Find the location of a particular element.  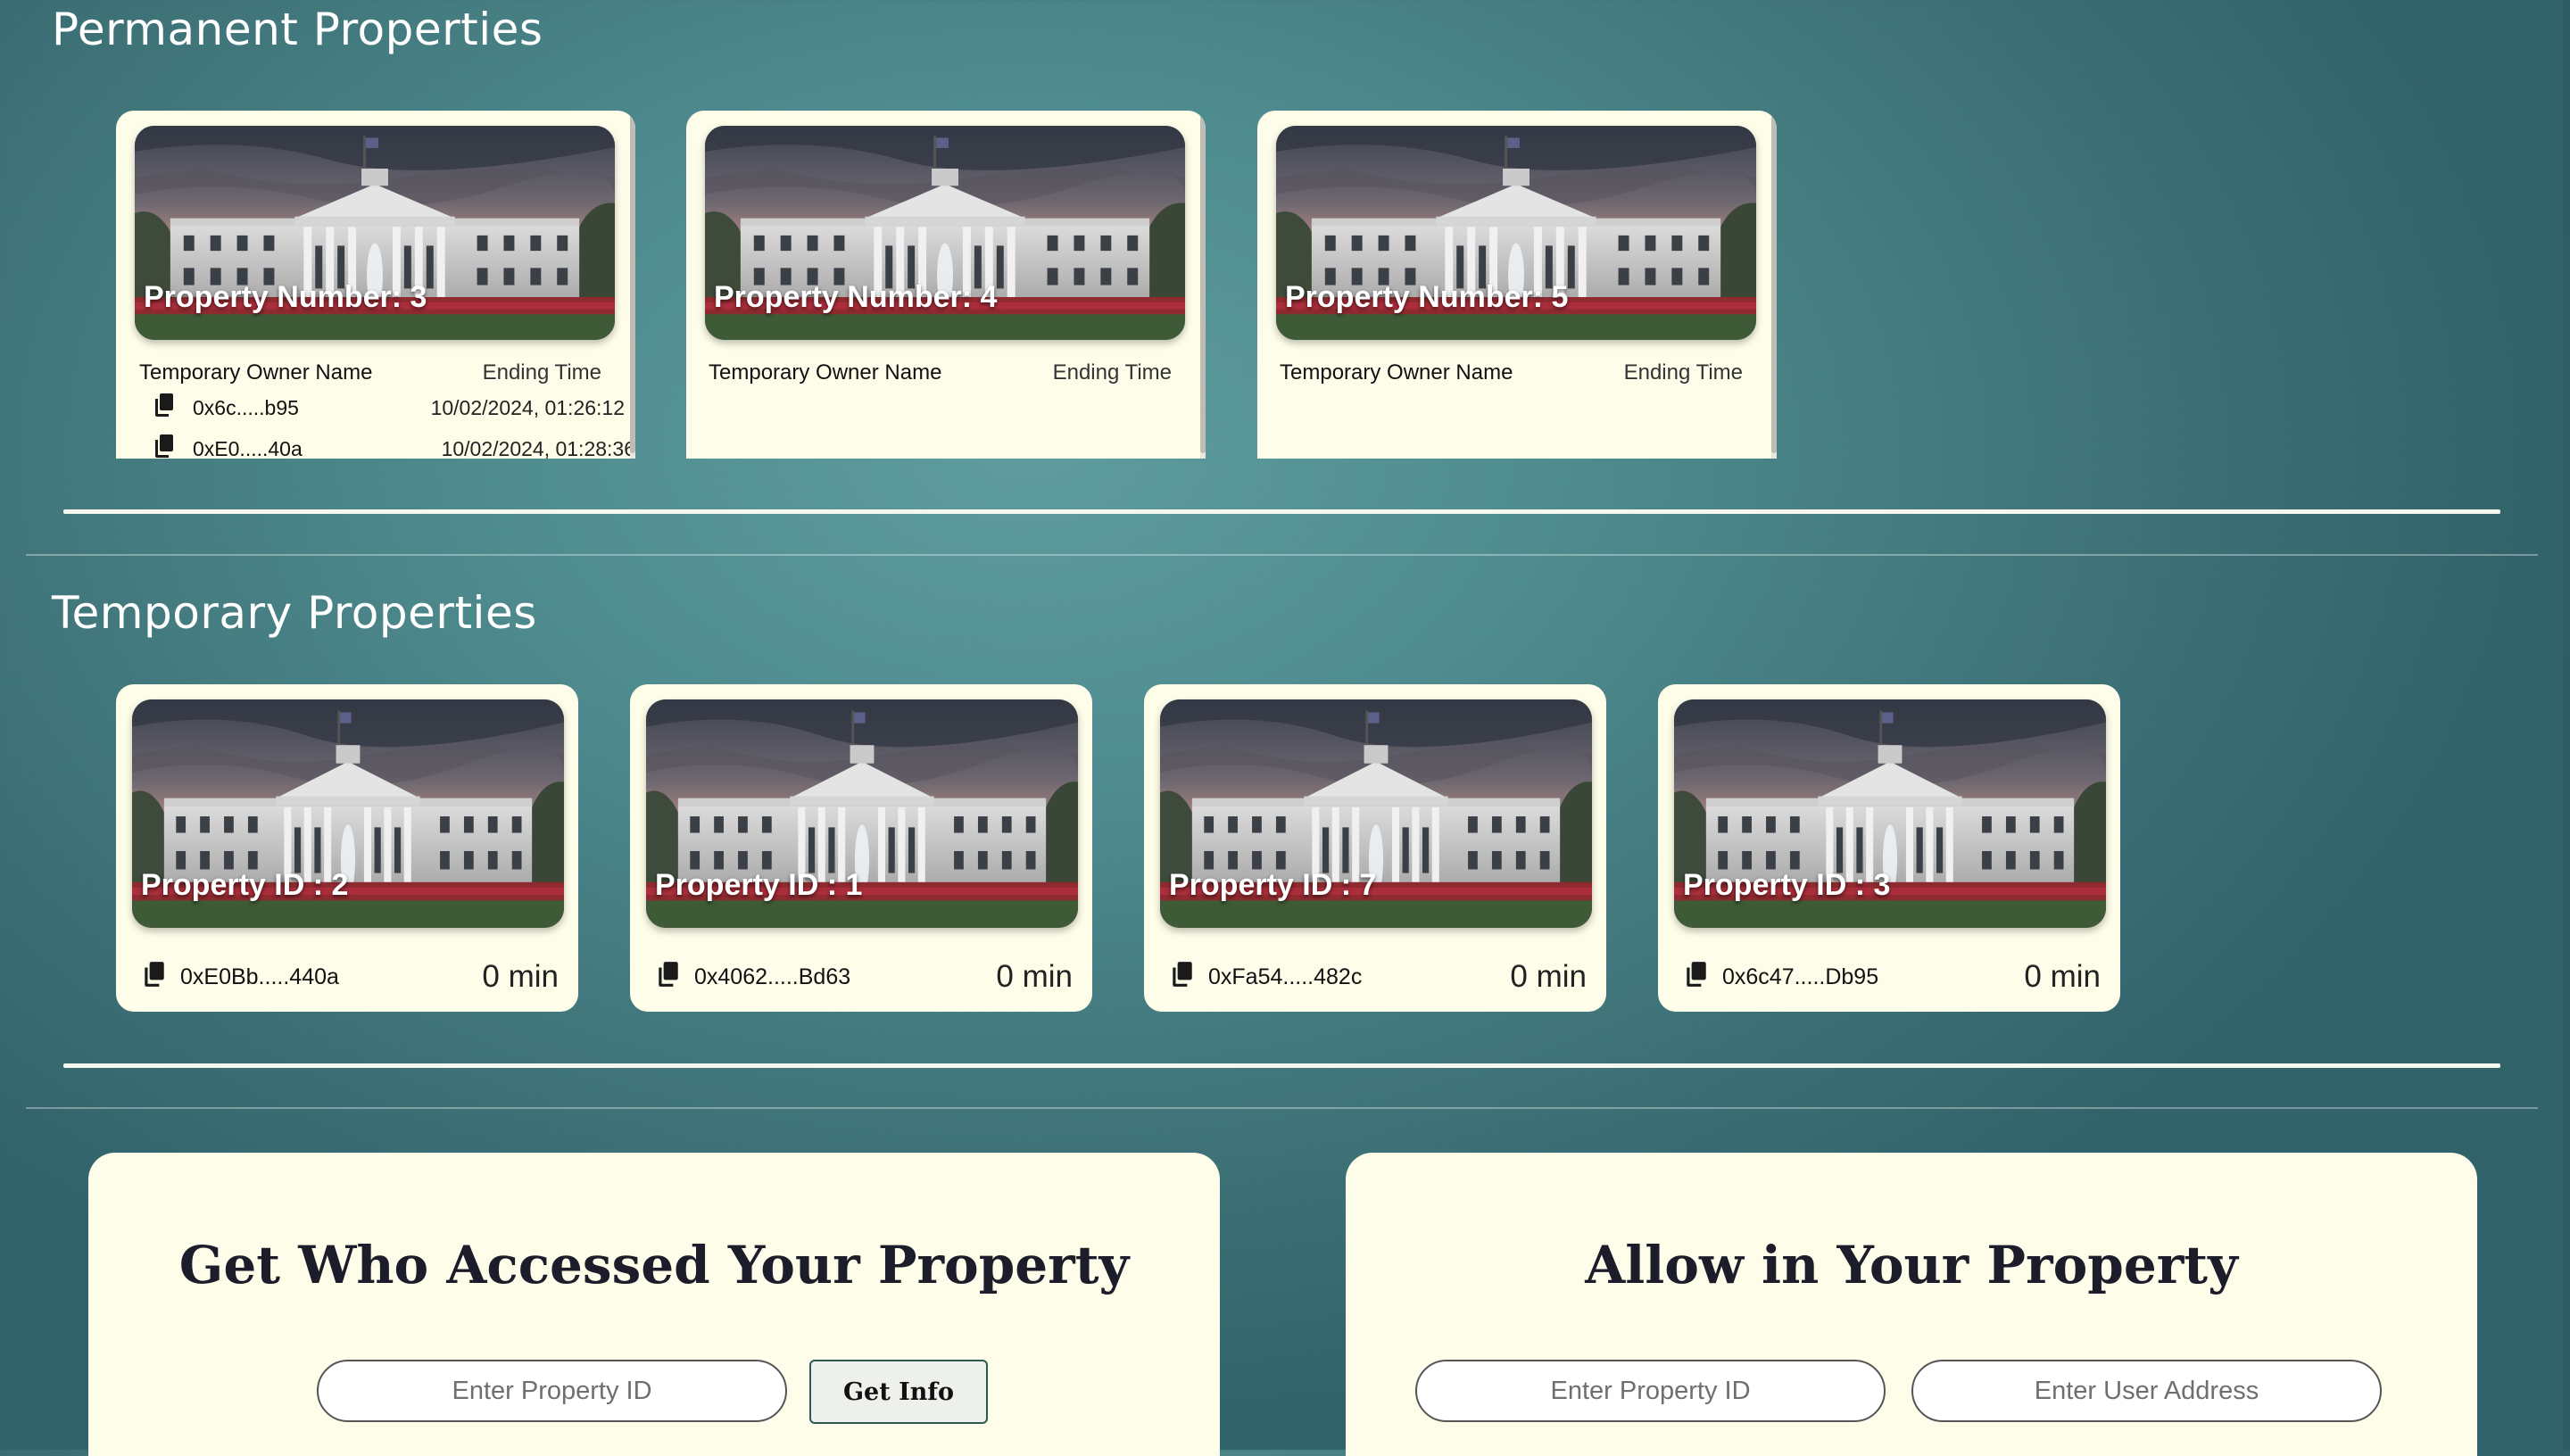

temporary-property-card: Property ID : 2 0xE0Bb.....440a 0 min is located at coordinates (347, 848).